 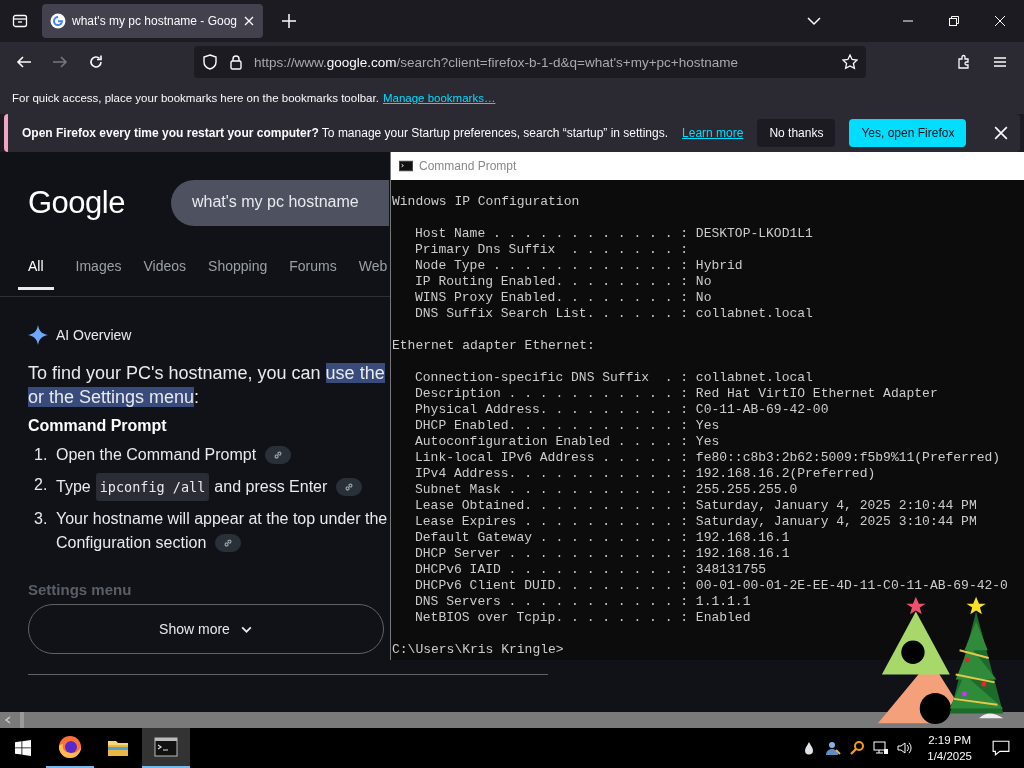 I want to click on console-line: Description . . . . . . . . . . . : Red Hat VirtIO Ethernet Adapter, so click(x=676, y=394).